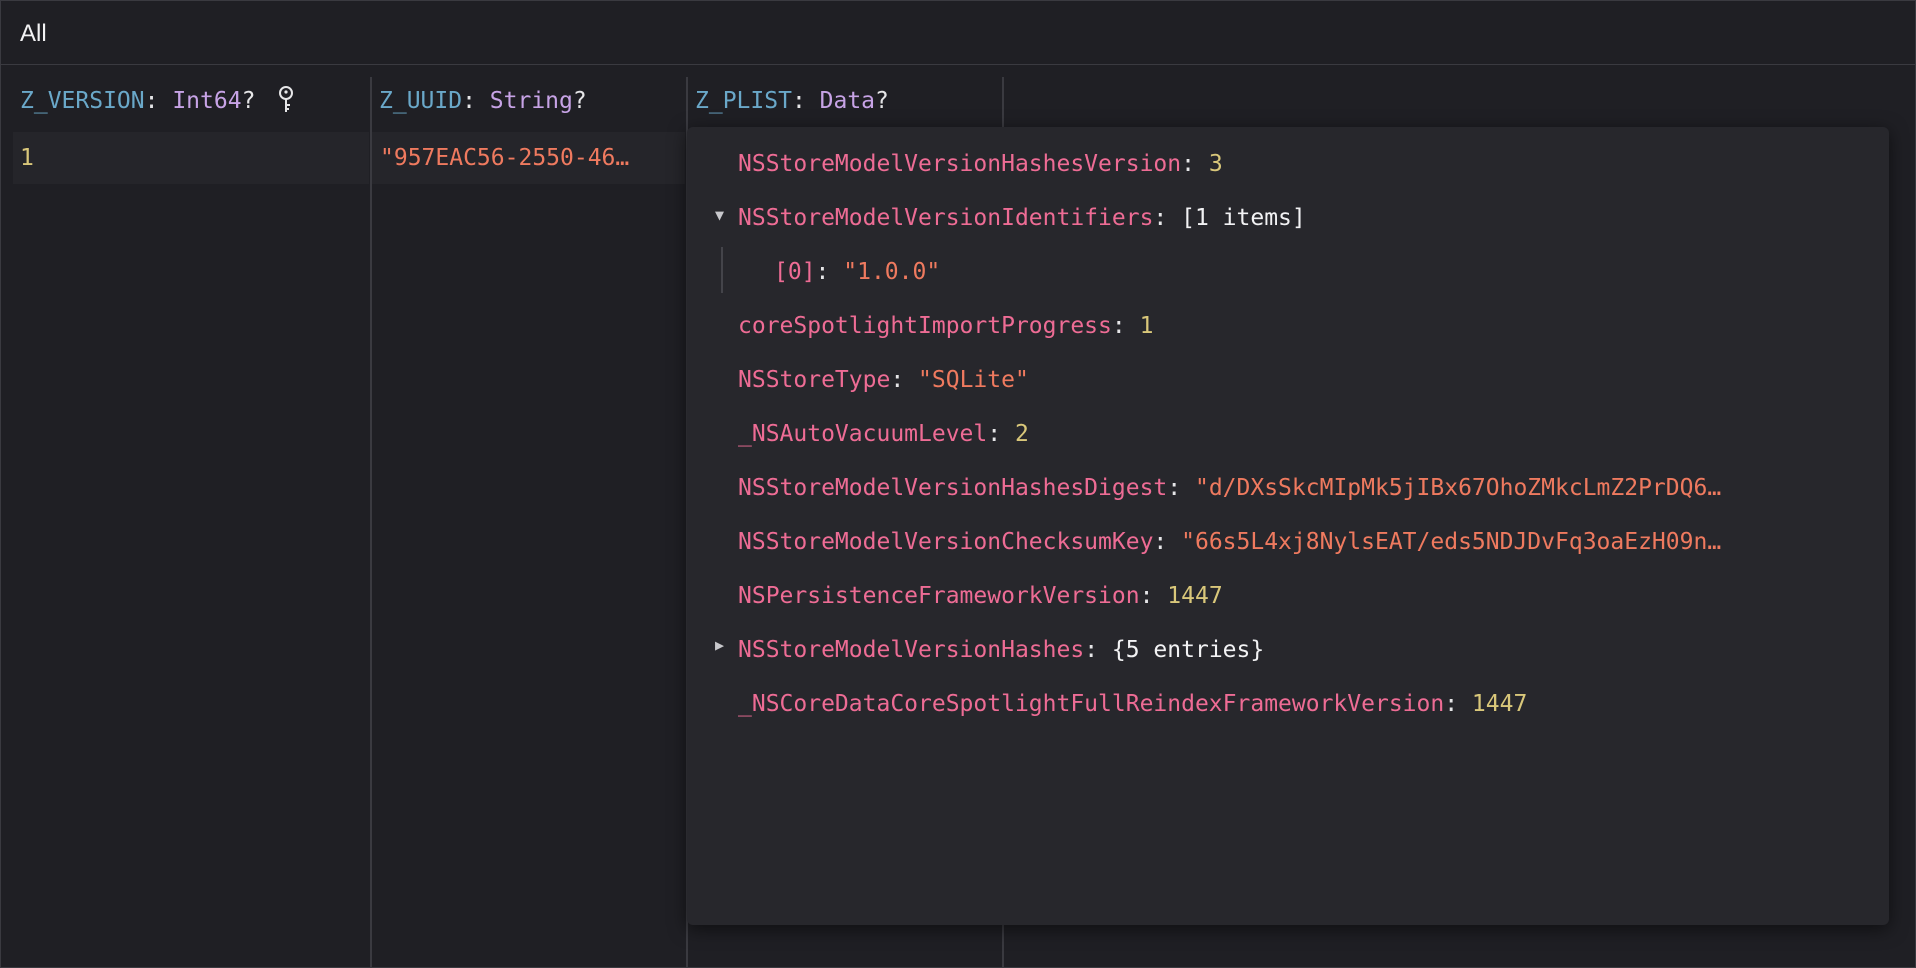  What do you see at coordinates (1303, 434) in the screenshot?
I see `plist-entry: _NSAutoVacuumLevel: 2` at bounding box center [1303, 434].